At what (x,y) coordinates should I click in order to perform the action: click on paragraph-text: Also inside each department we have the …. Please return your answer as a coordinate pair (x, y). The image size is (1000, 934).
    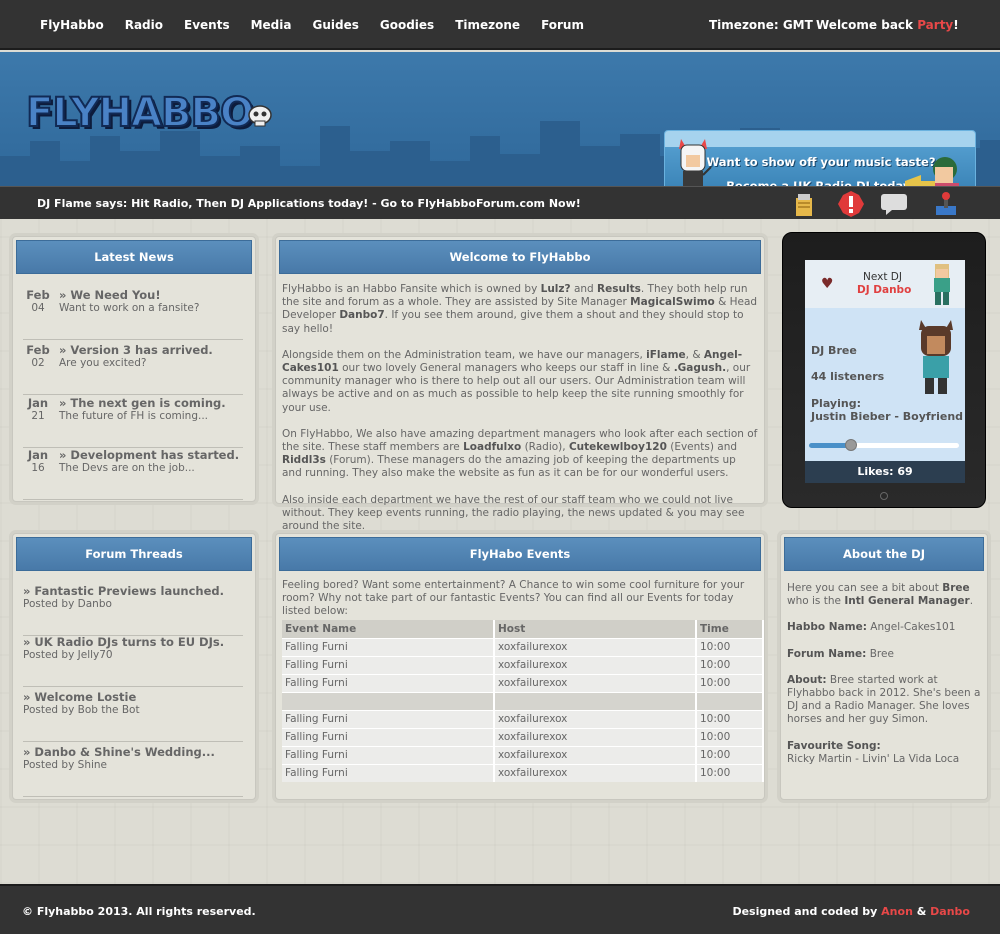
    Looking at the image, I should click on (513, 513).